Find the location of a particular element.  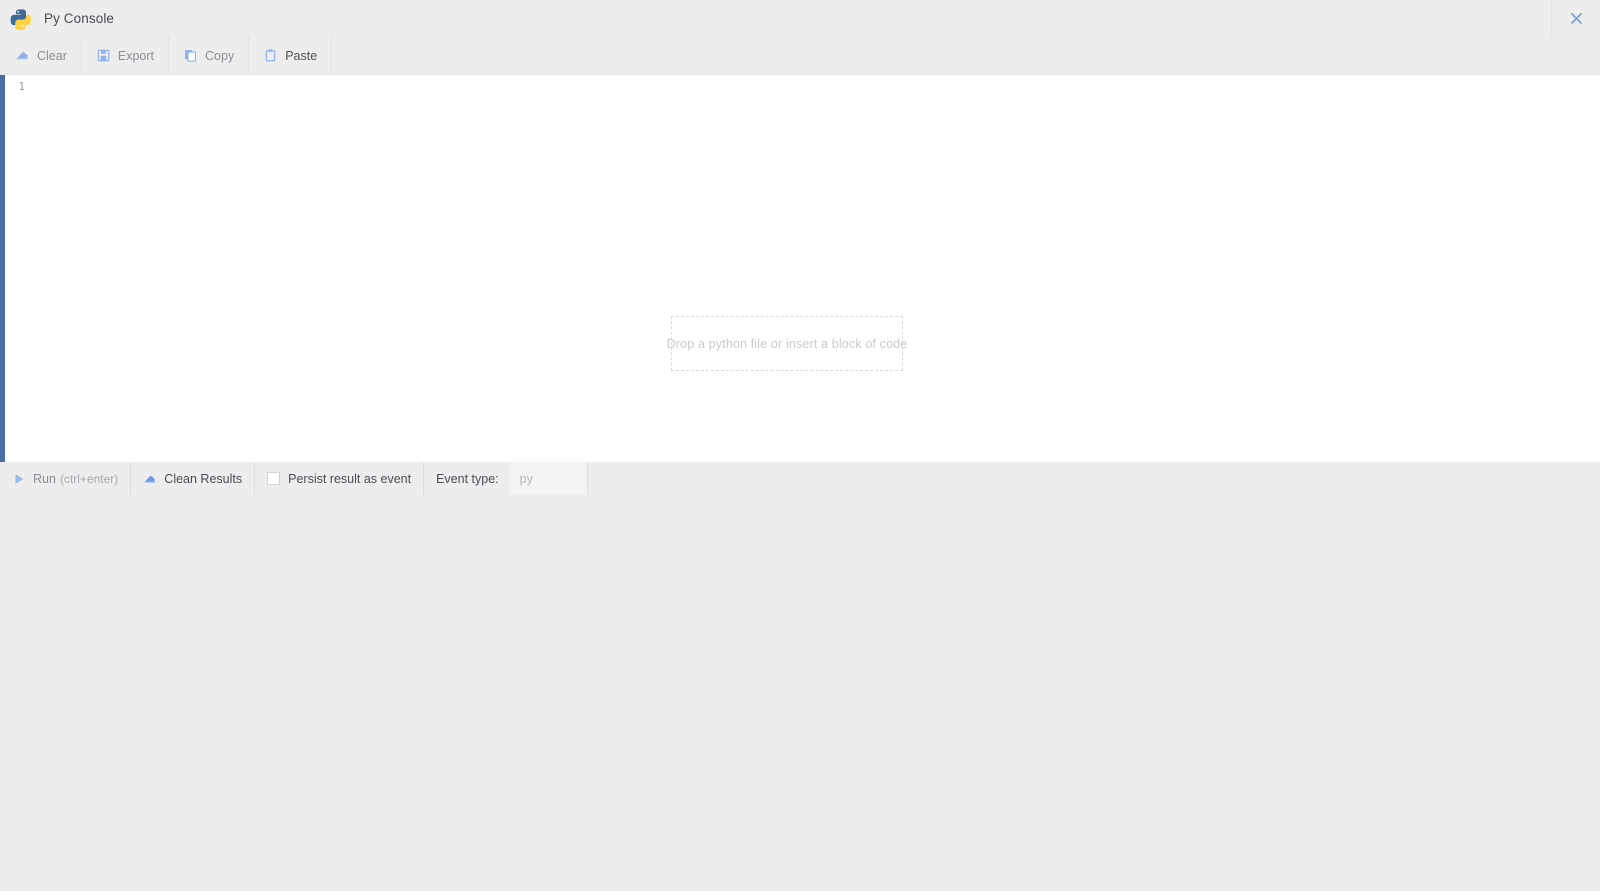

copy-button-label: Copy is located at coordinates (220, 55).